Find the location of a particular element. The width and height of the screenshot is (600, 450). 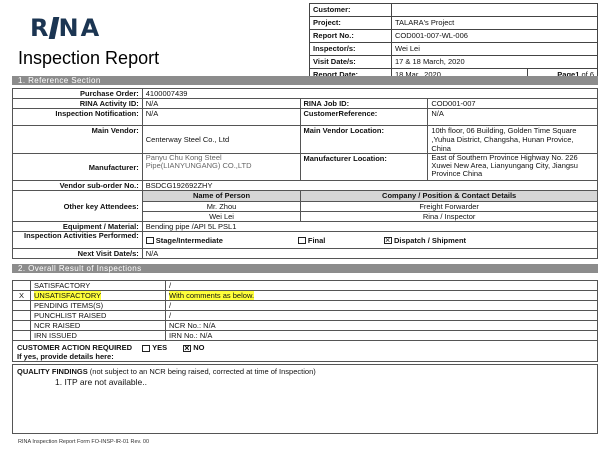

job-id-label: RINA Job ID: is located at coordinates (364, 103).